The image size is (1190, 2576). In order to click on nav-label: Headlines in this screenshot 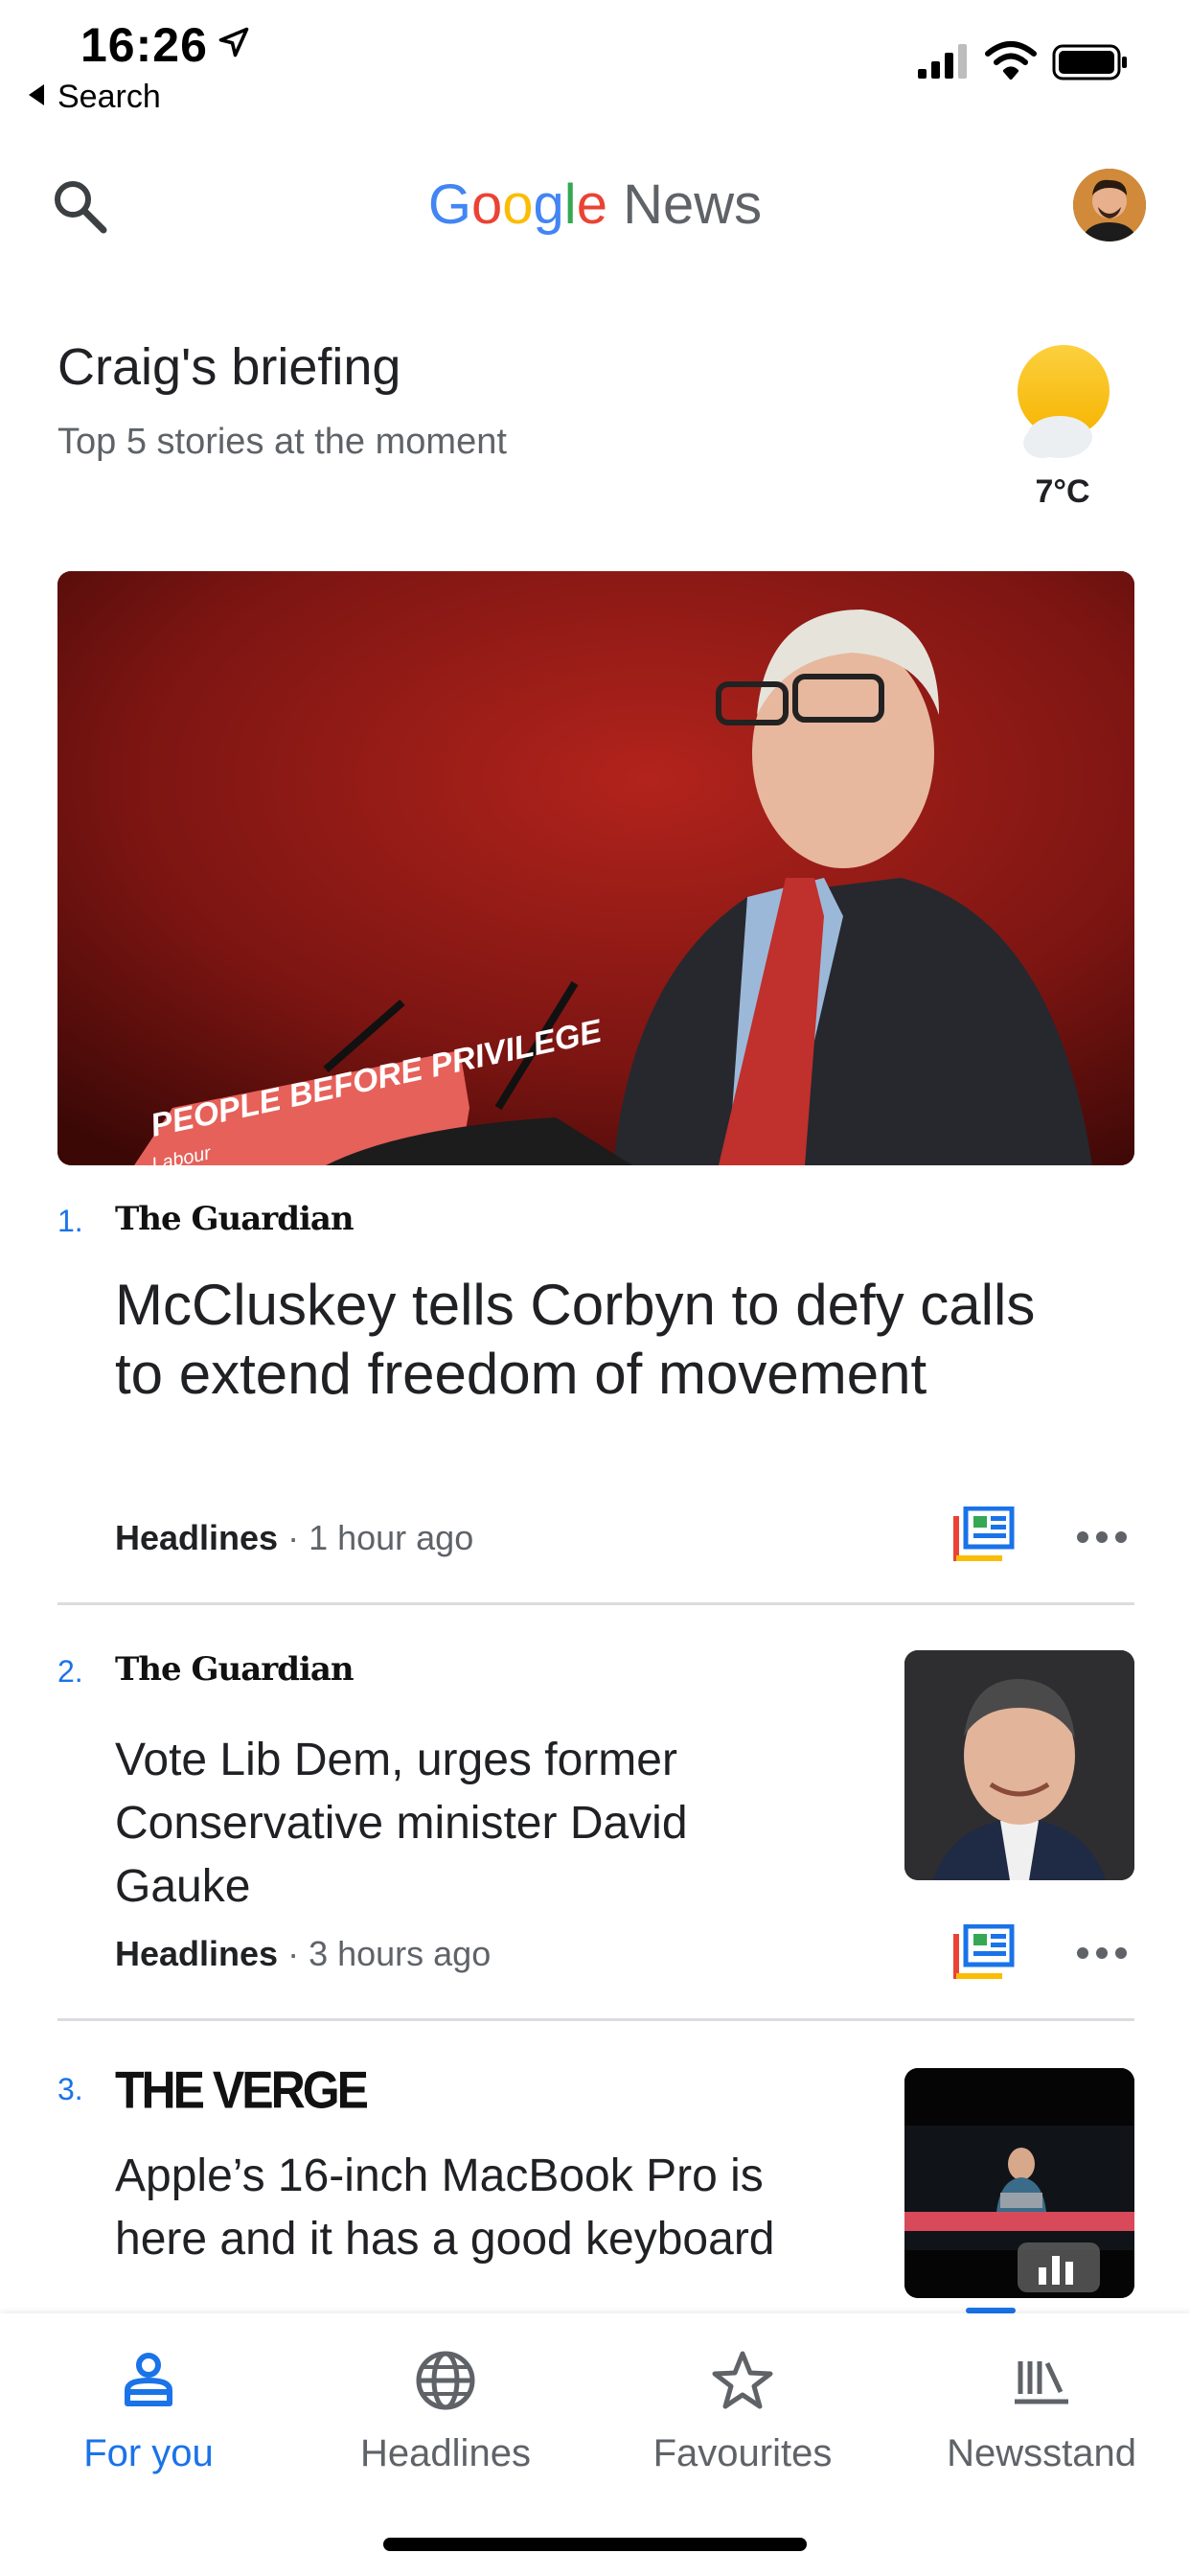, I will do `click(445, 2453)`.